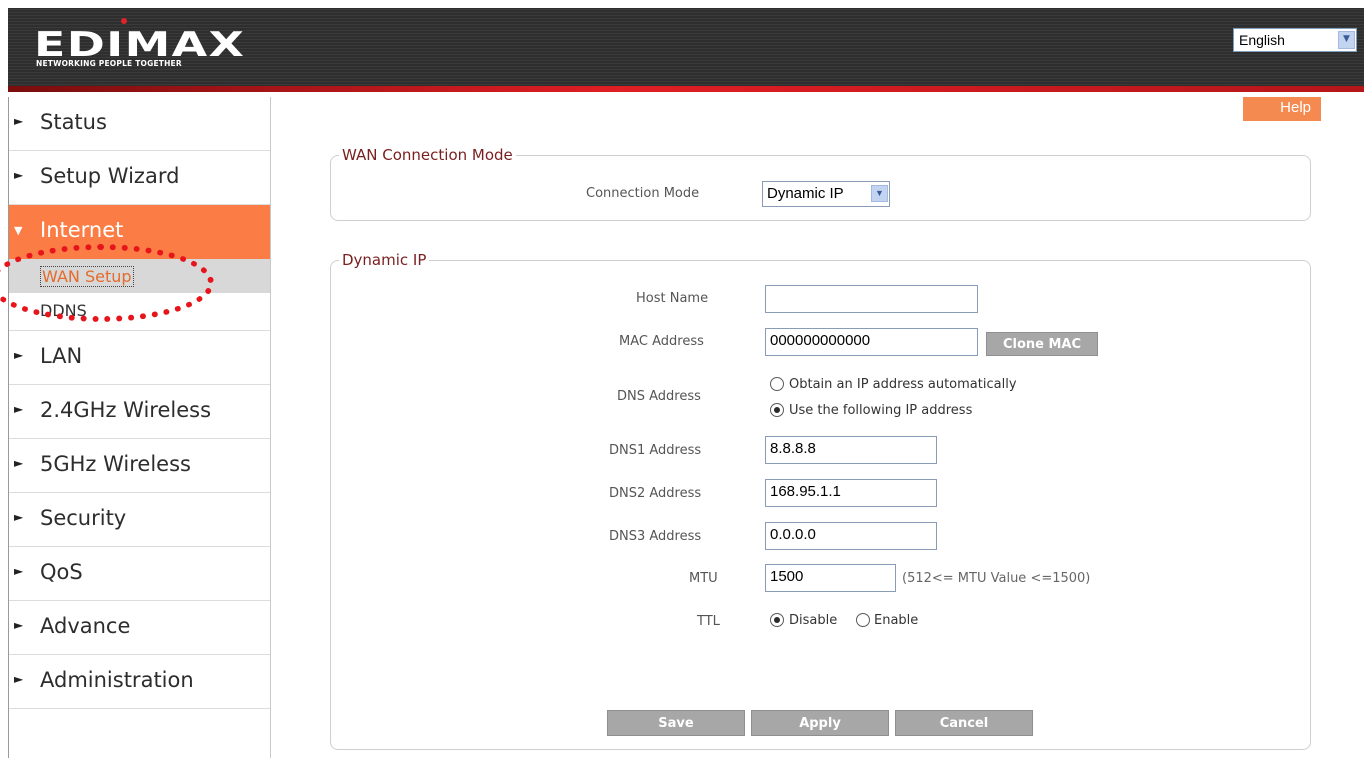 This screenshot has height=758, width=1372. Describe the element at coordinates (777, 384) in the screenshot. I see `dns-auto-radio` at that location.